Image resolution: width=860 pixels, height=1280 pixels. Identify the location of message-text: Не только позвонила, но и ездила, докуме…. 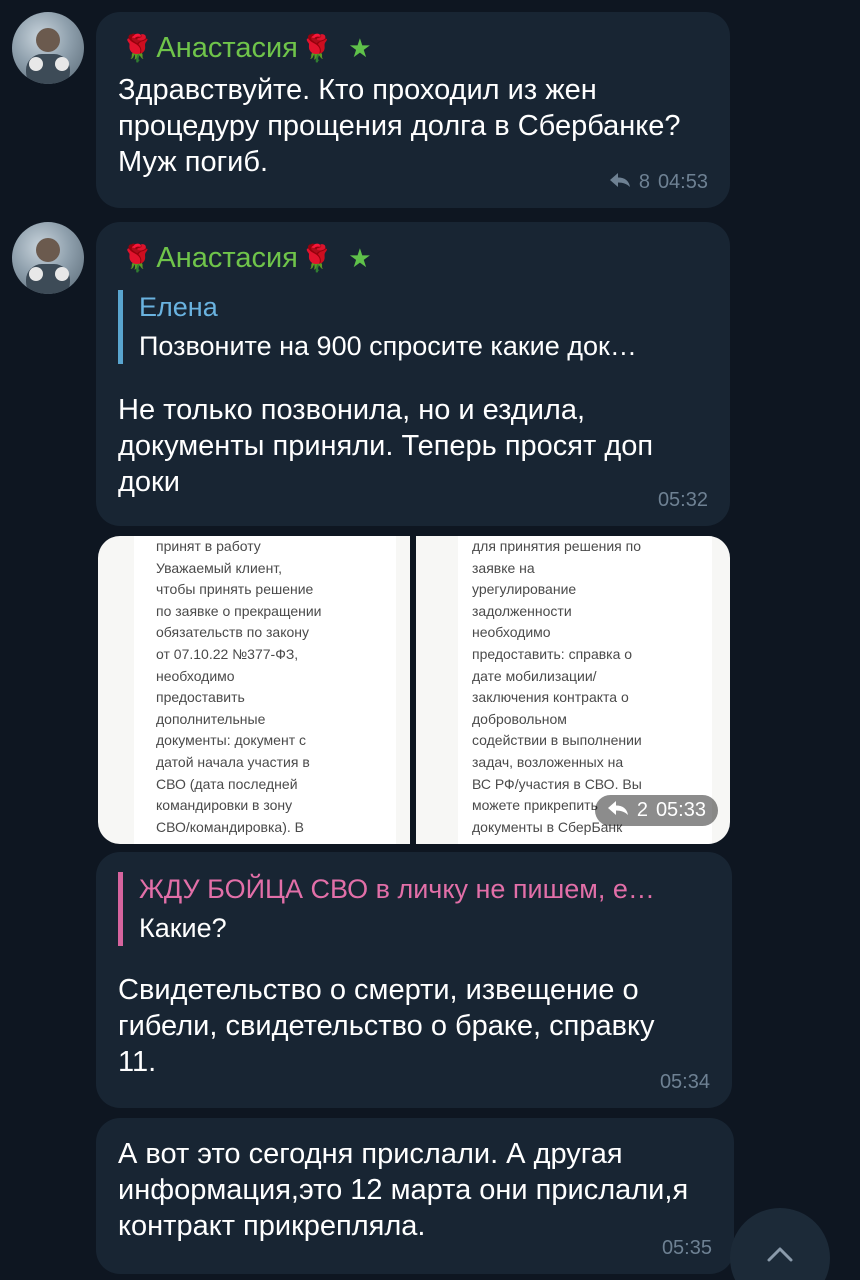
(386, 446).